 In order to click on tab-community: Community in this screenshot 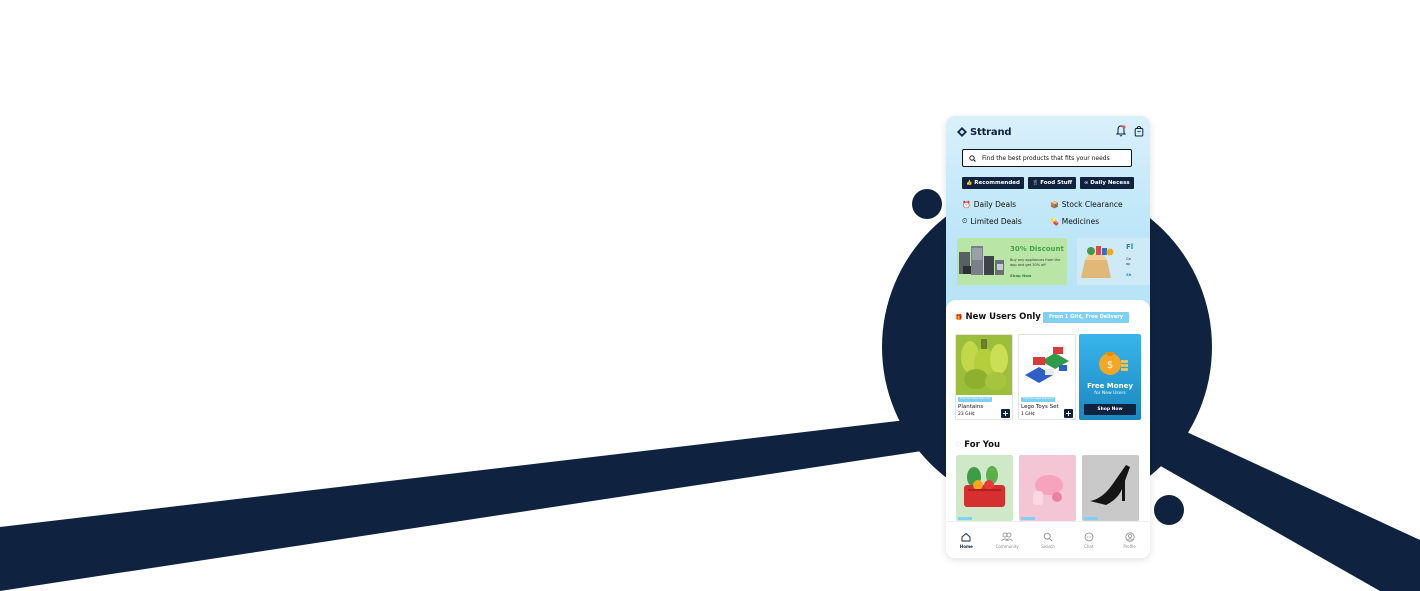, I will do `click(1007, 540)`.